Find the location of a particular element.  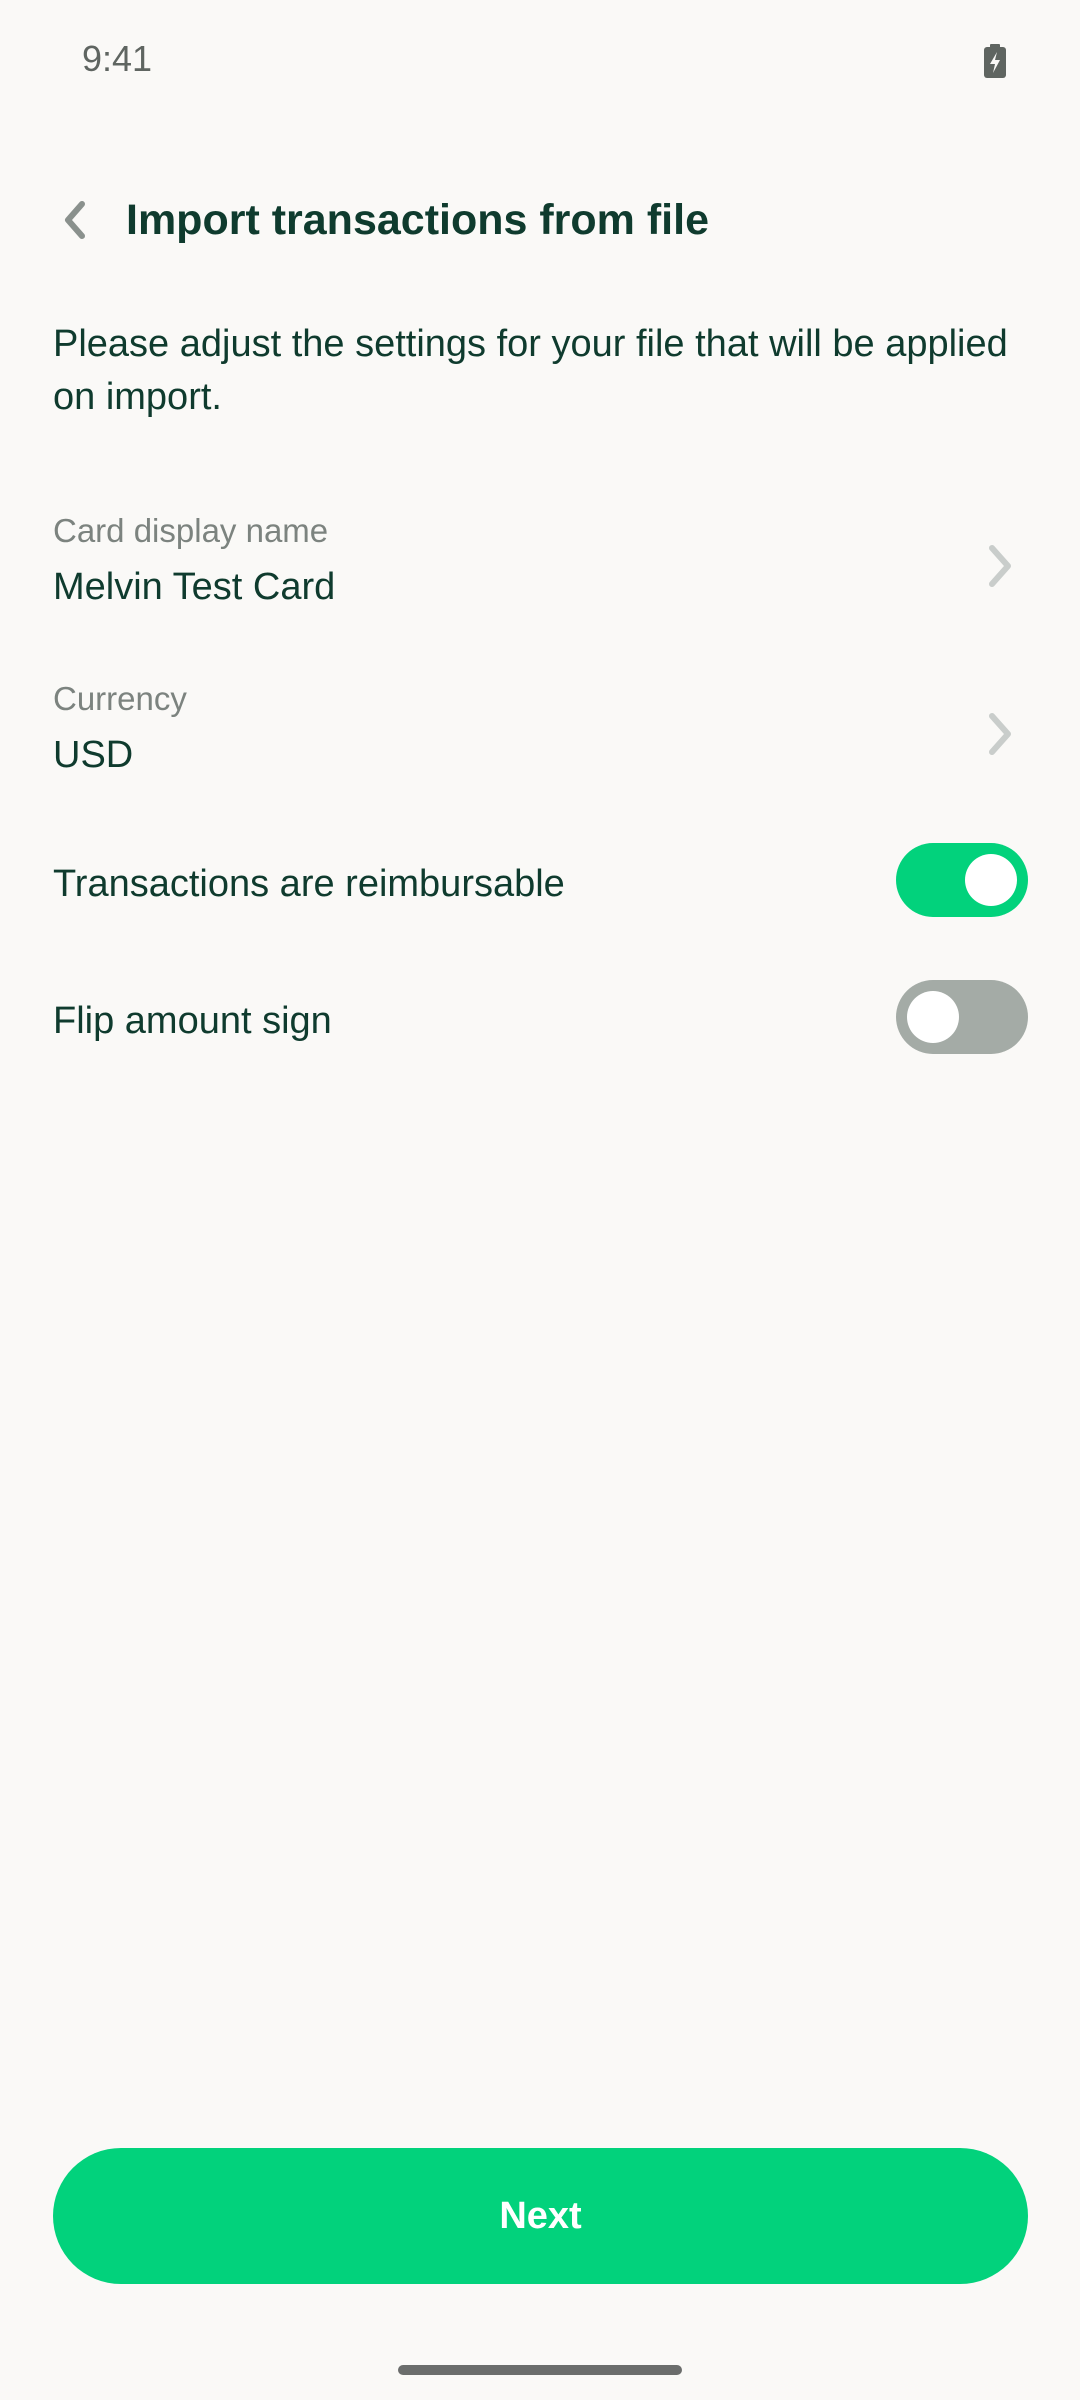

currency-label: Currency is located at coordinates (120, 698).